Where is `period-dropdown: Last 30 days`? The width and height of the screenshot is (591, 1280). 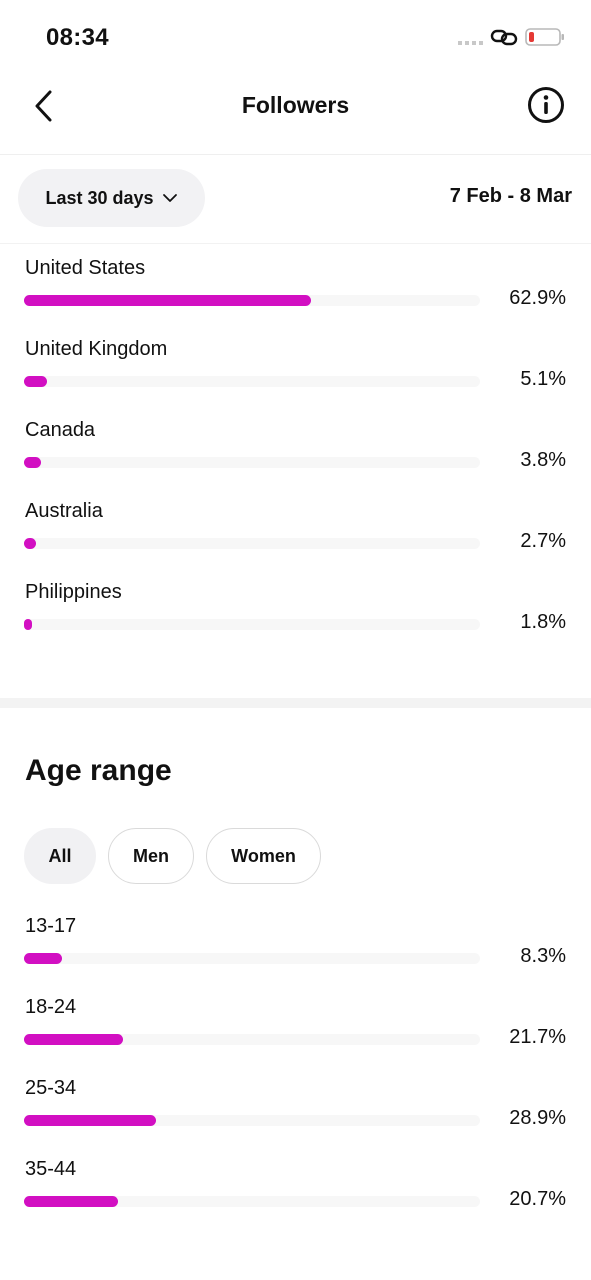 period-dropdown: Last 30 days is located at coordinates (111, 198).